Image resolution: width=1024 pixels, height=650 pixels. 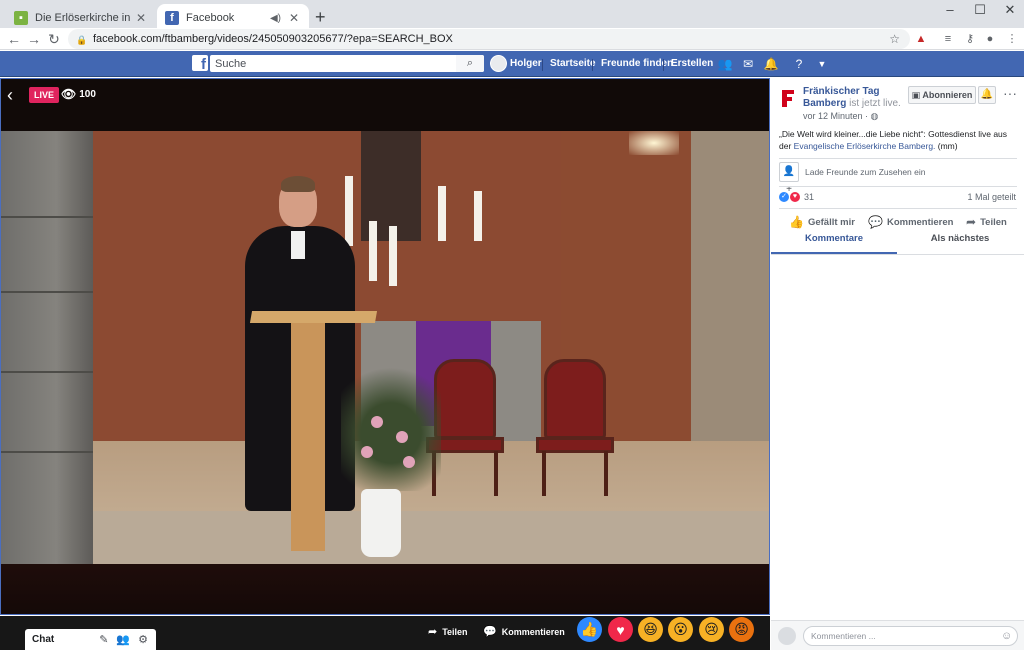 I want to click on vase, so click(x=381, y=523).